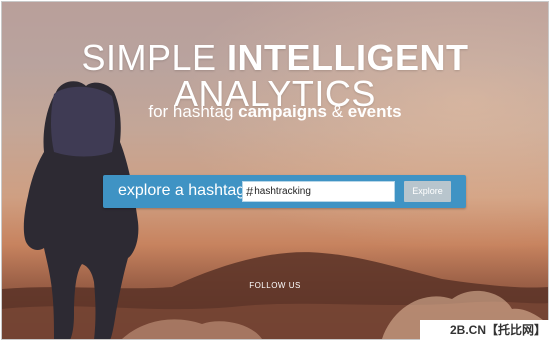 This screenshot has width=550, height=341. Describe the element at coordinates (191, 111) in the screenshot. I see `subtitle-prefix: for hashtag` at that location.